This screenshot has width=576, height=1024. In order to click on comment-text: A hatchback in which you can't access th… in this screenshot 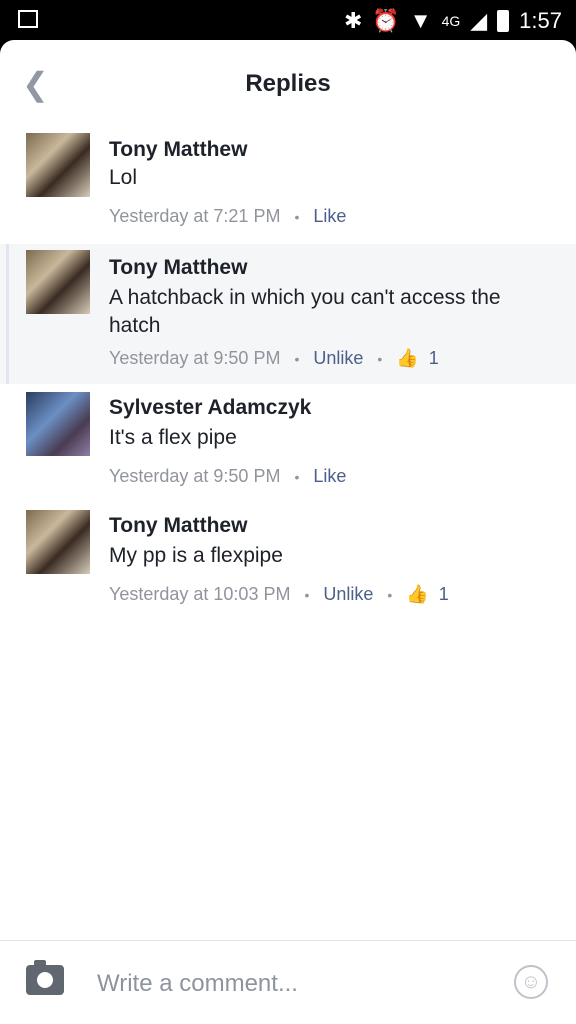, I will do `click(305, 311)`.